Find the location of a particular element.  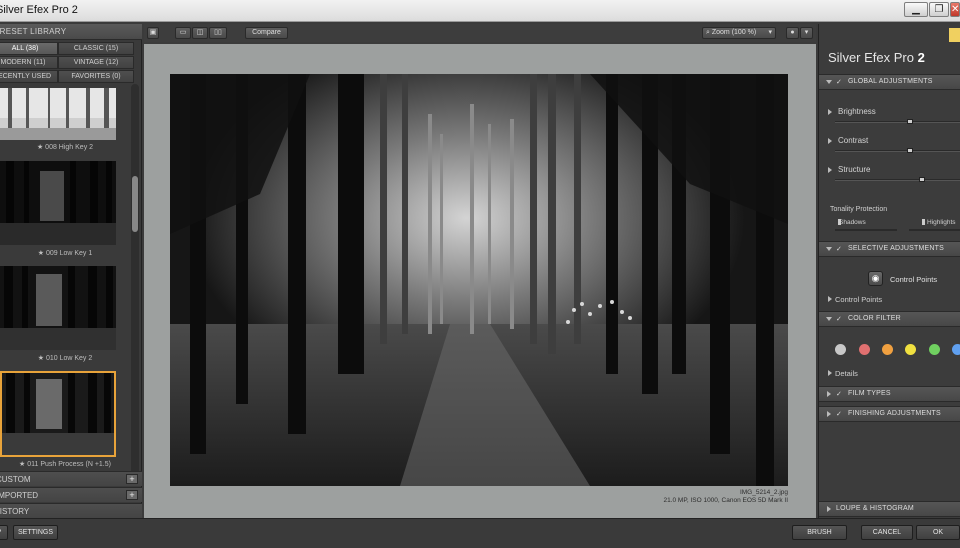

finishing-adjustments-header: ✓ FINISHING ADJUSTMENTS is located at coordinates (889, 414).